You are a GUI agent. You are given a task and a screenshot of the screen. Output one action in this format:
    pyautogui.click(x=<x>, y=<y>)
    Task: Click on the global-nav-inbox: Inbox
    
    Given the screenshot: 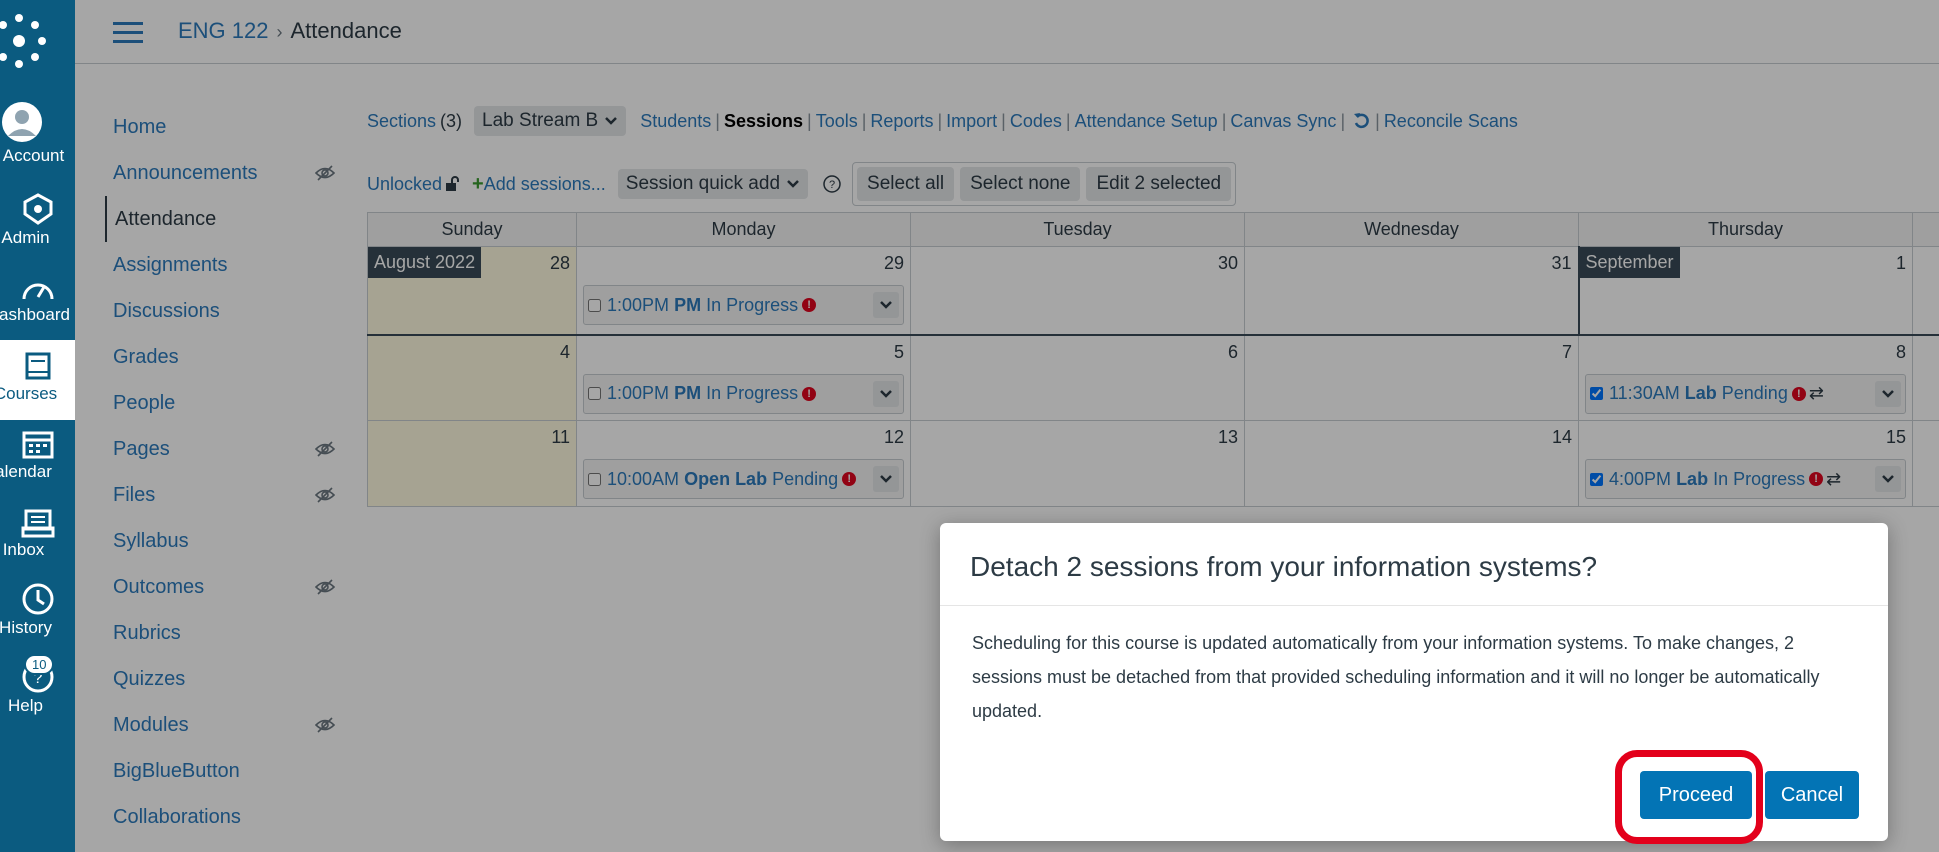 What is the action you would take?
    pyautogui.click(x=37, y=534)
    